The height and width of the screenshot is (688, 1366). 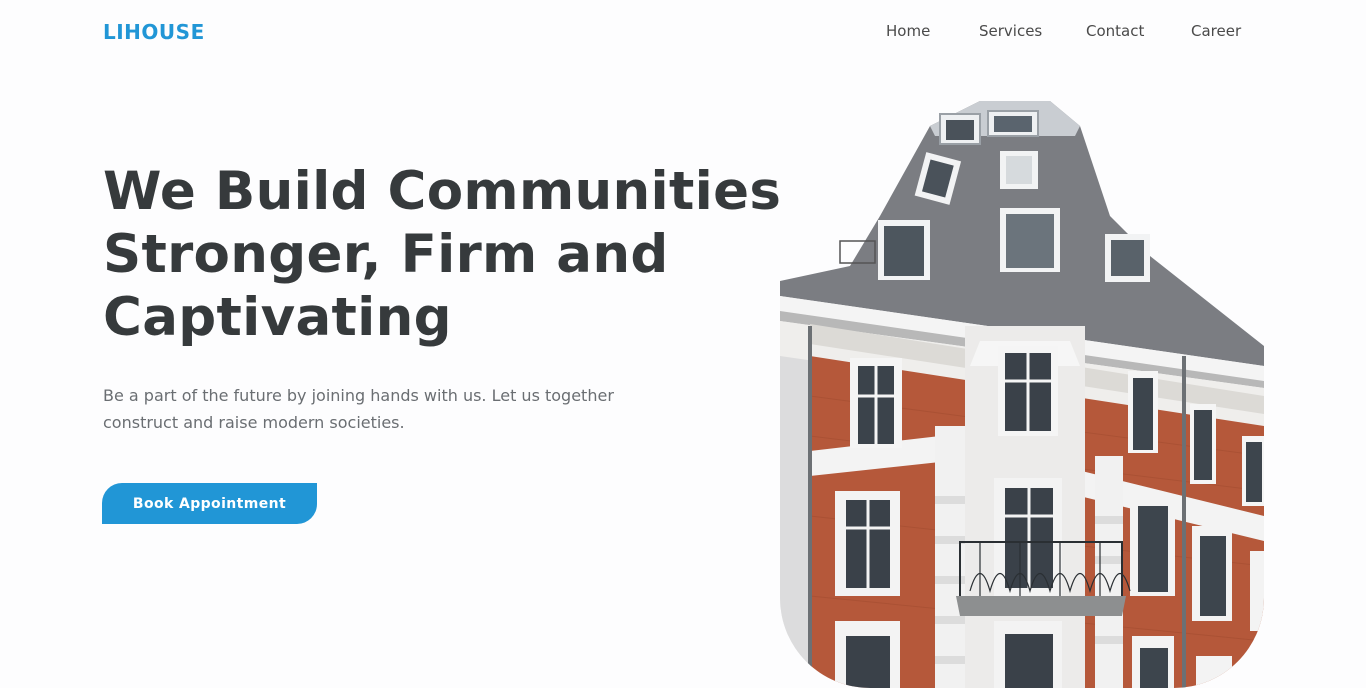 What do you see at coordinates (1010, 31) in the screenshot?
I see `nav-link-services: Services` at bounding box center [1010, 31].